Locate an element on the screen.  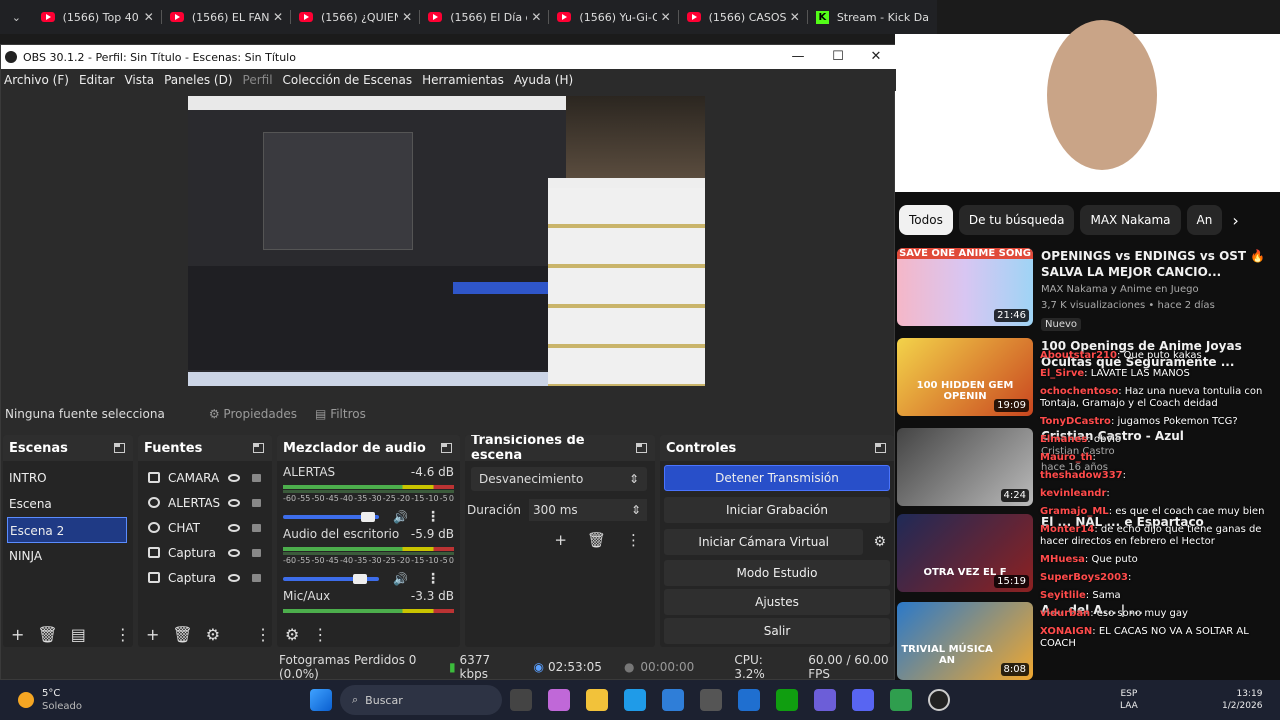
source-item: ALERTAS is located at coordinates (205, 502).